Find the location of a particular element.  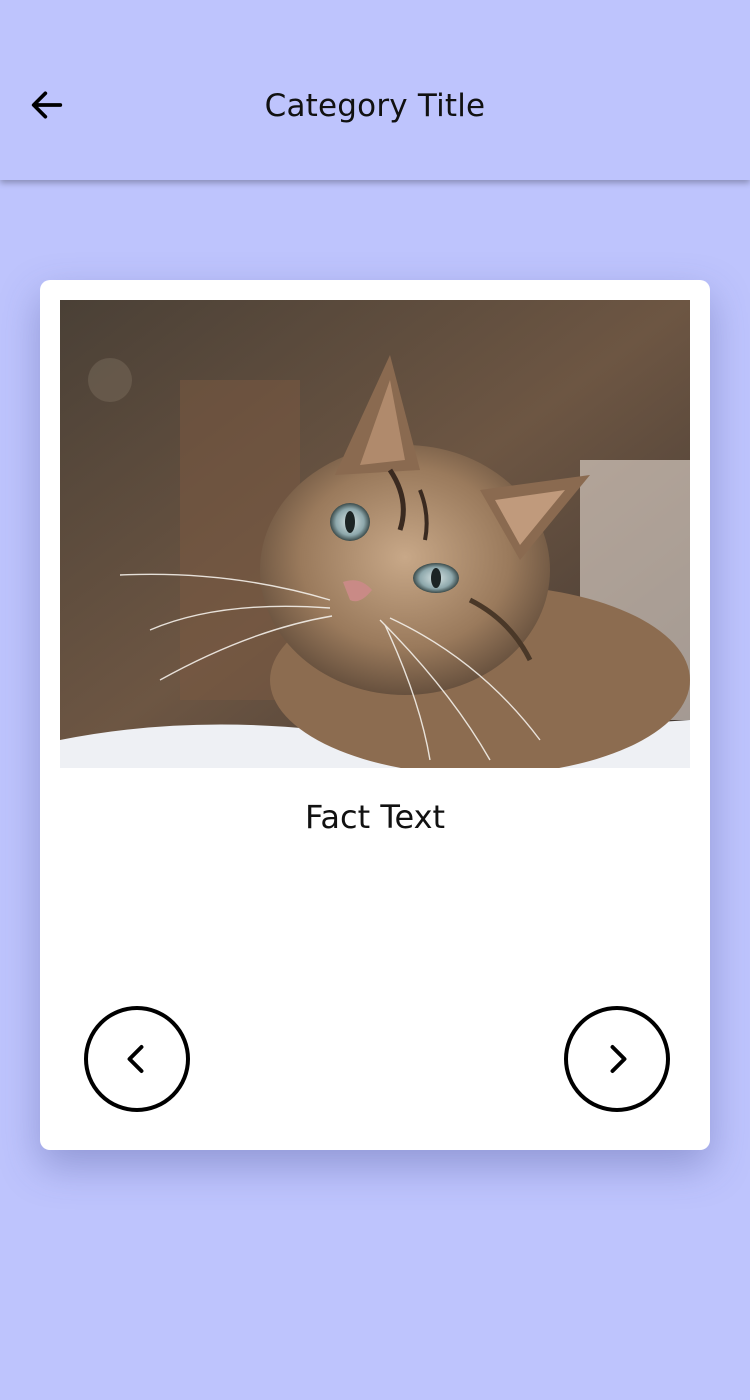

chevron-right-icon is located at coordinates (618, 1059).